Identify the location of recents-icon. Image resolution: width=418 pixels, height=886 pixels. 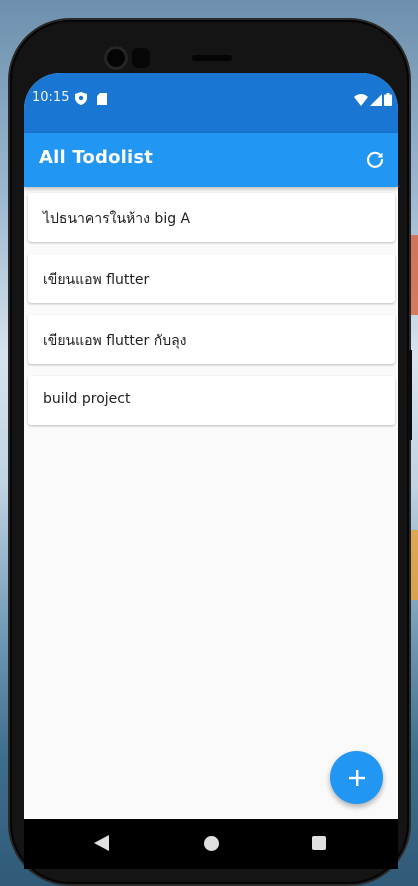
(319, 843).